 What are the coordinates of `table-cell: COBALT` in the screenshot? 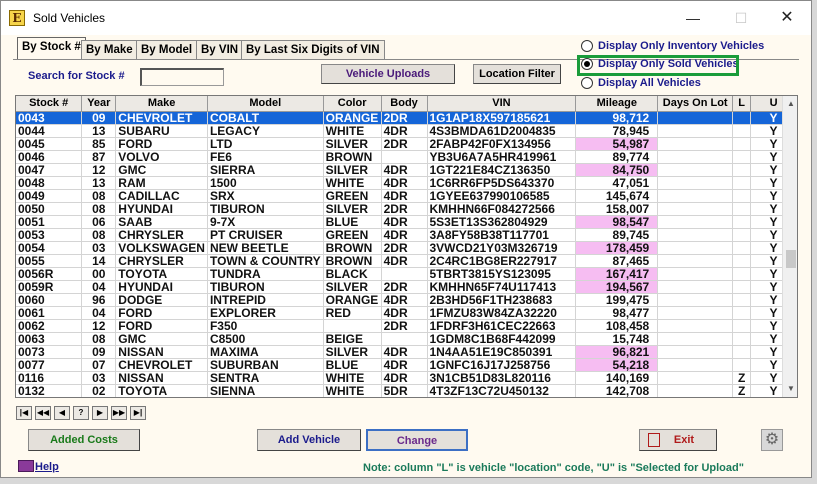 It's located at (265, 118).